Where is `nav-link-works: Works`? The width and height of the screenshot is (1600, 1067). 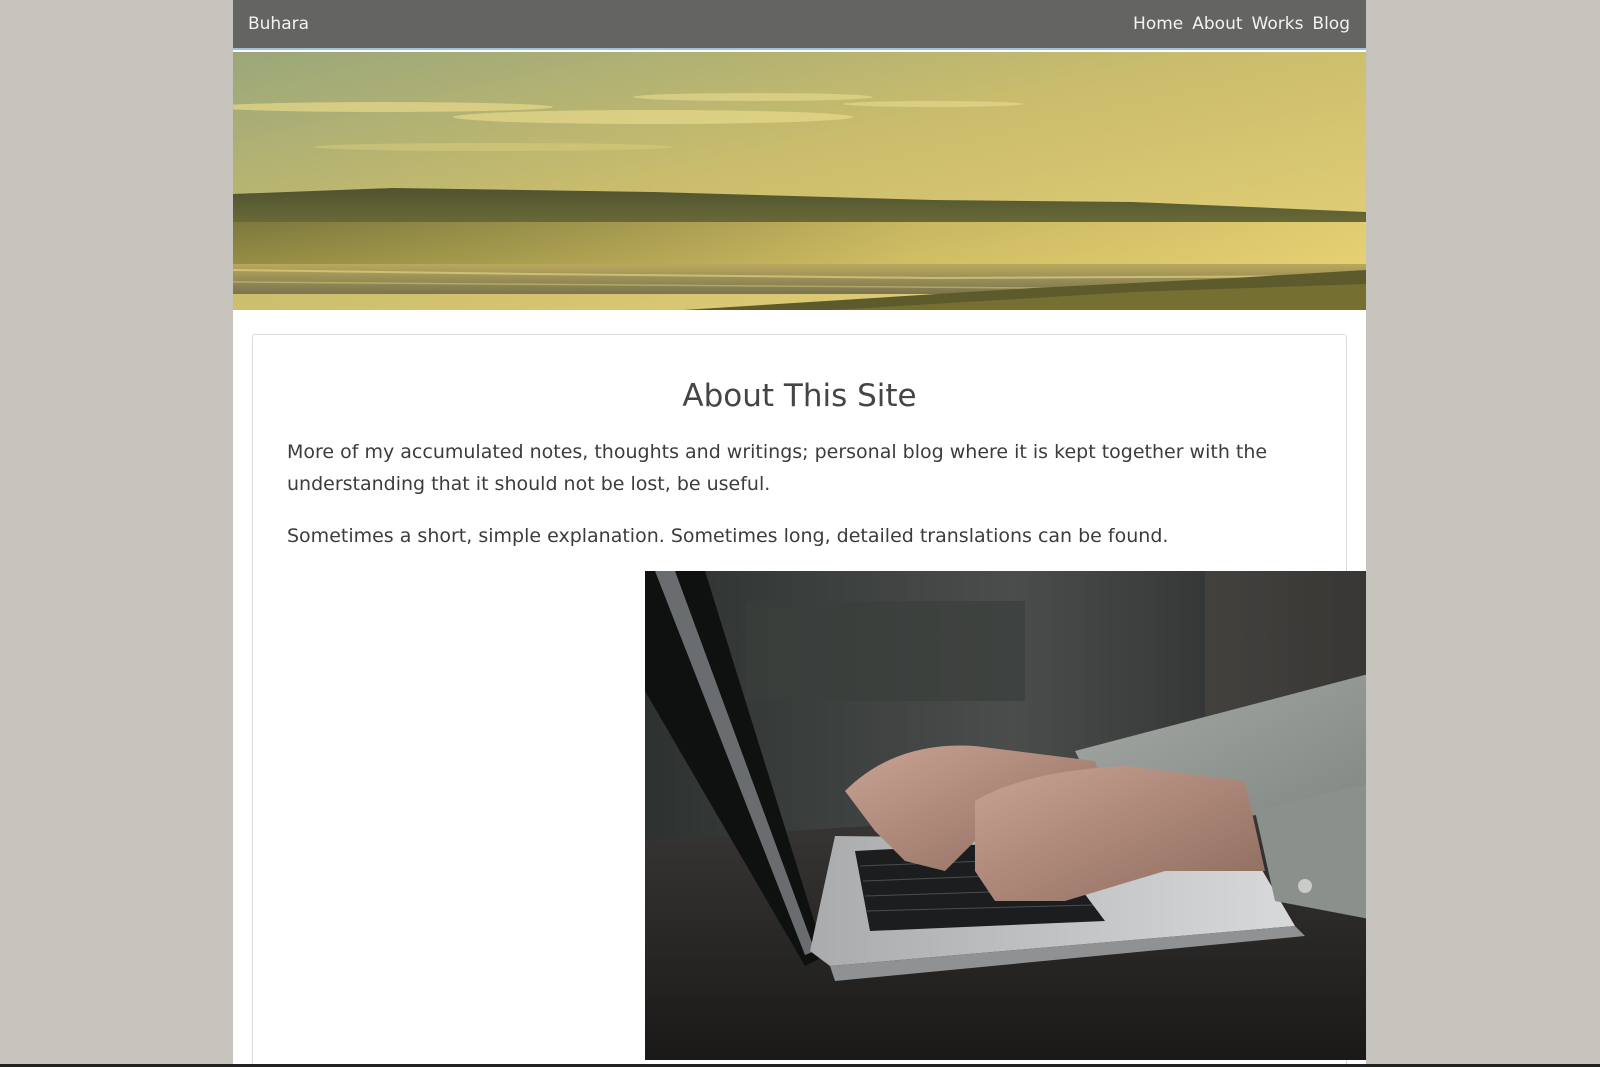
nav-link-works: Works is located at coordinates (1278, 24).